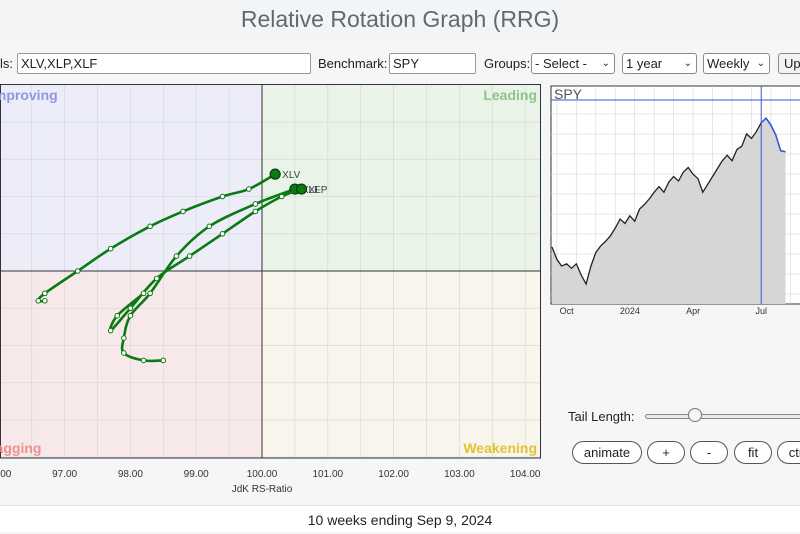 The width and height of the screenshot is (800, 534). What do you see at coordinates (561, 63) in the screenshot?
I see `groups-select-value: - Select -` at bounding box center [561, 63].